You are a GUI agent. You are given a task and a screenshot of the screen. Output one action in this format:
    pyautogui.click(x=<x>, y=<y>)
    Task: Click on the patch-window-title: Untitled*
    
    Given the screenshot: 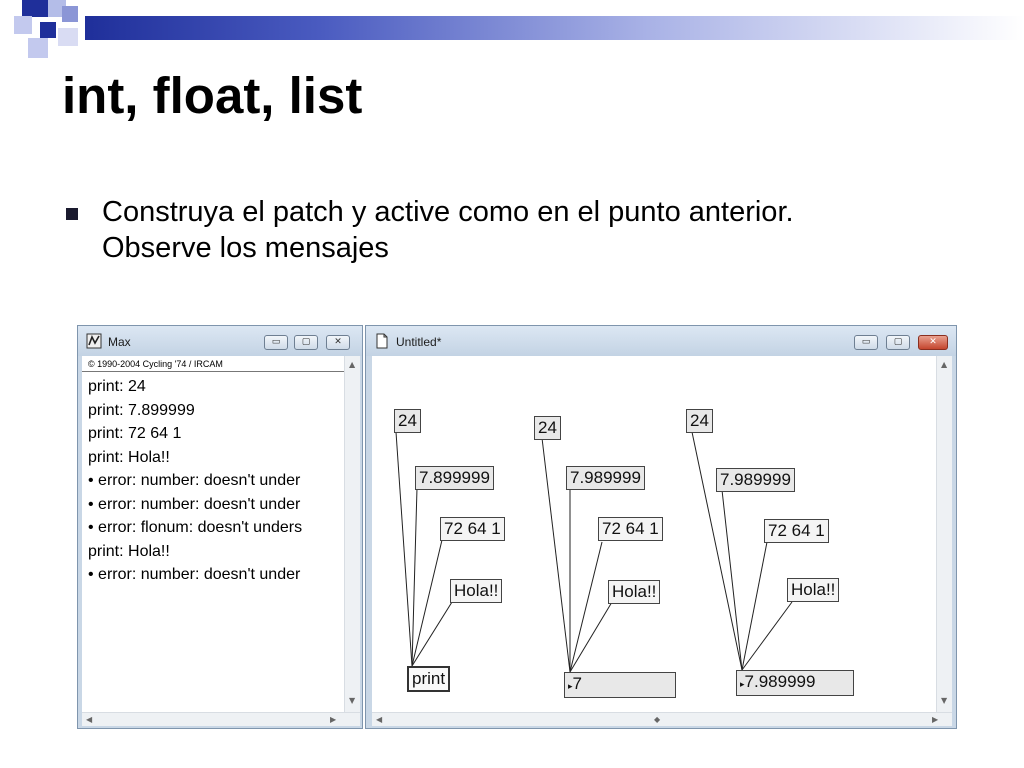 What is the action you would take?
    pyautogui.click(x=419, y=342)
    